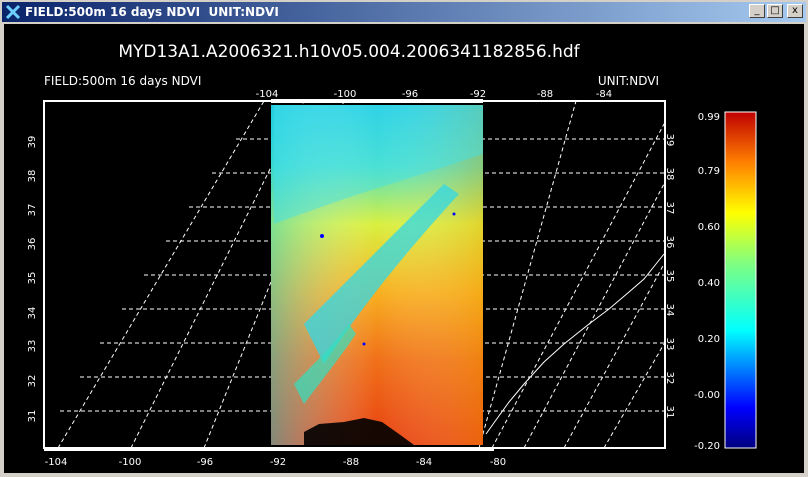  Describe the element at coordinates (345, 94) in the screenshot. I see `lon-top-label: -100` at that location.